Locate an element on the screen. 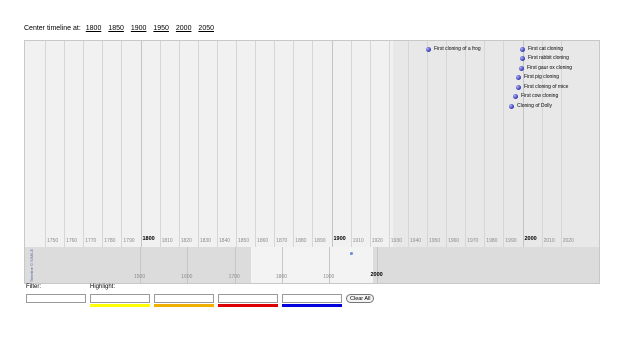 This screenshot has height=360, width=640. upper-year-label: 1830 is located at coordinates (205, 241).